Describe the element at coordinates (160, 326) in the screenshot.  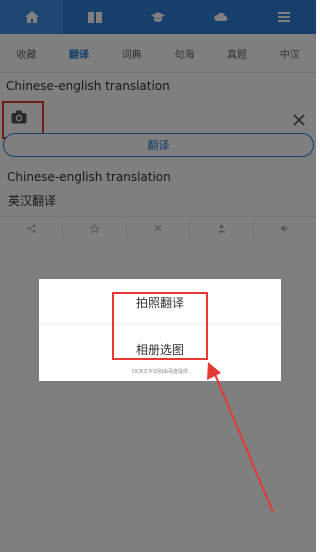
I see `options-highlight-box` at that location.